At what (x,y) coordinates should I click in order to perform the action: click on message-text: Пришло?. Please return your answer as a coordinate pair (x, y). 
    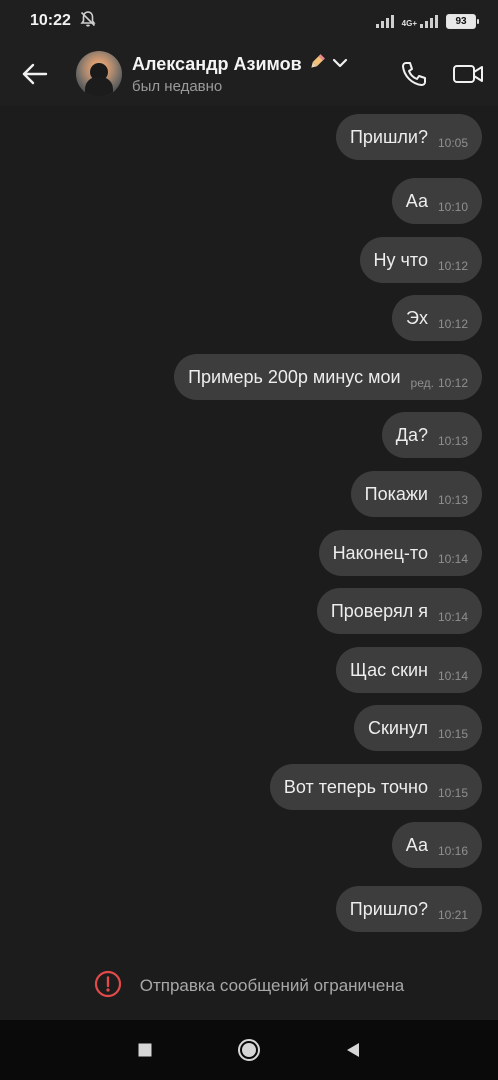
    Looking at the image, I should click on (388, 908).